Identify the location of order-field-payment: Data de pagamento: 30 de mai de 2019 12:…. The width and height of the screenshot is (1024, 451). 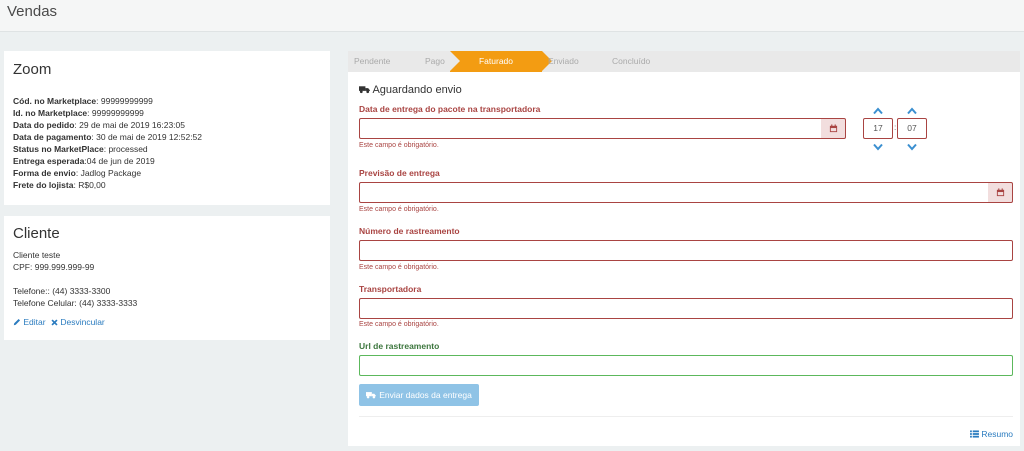
(108, 137).